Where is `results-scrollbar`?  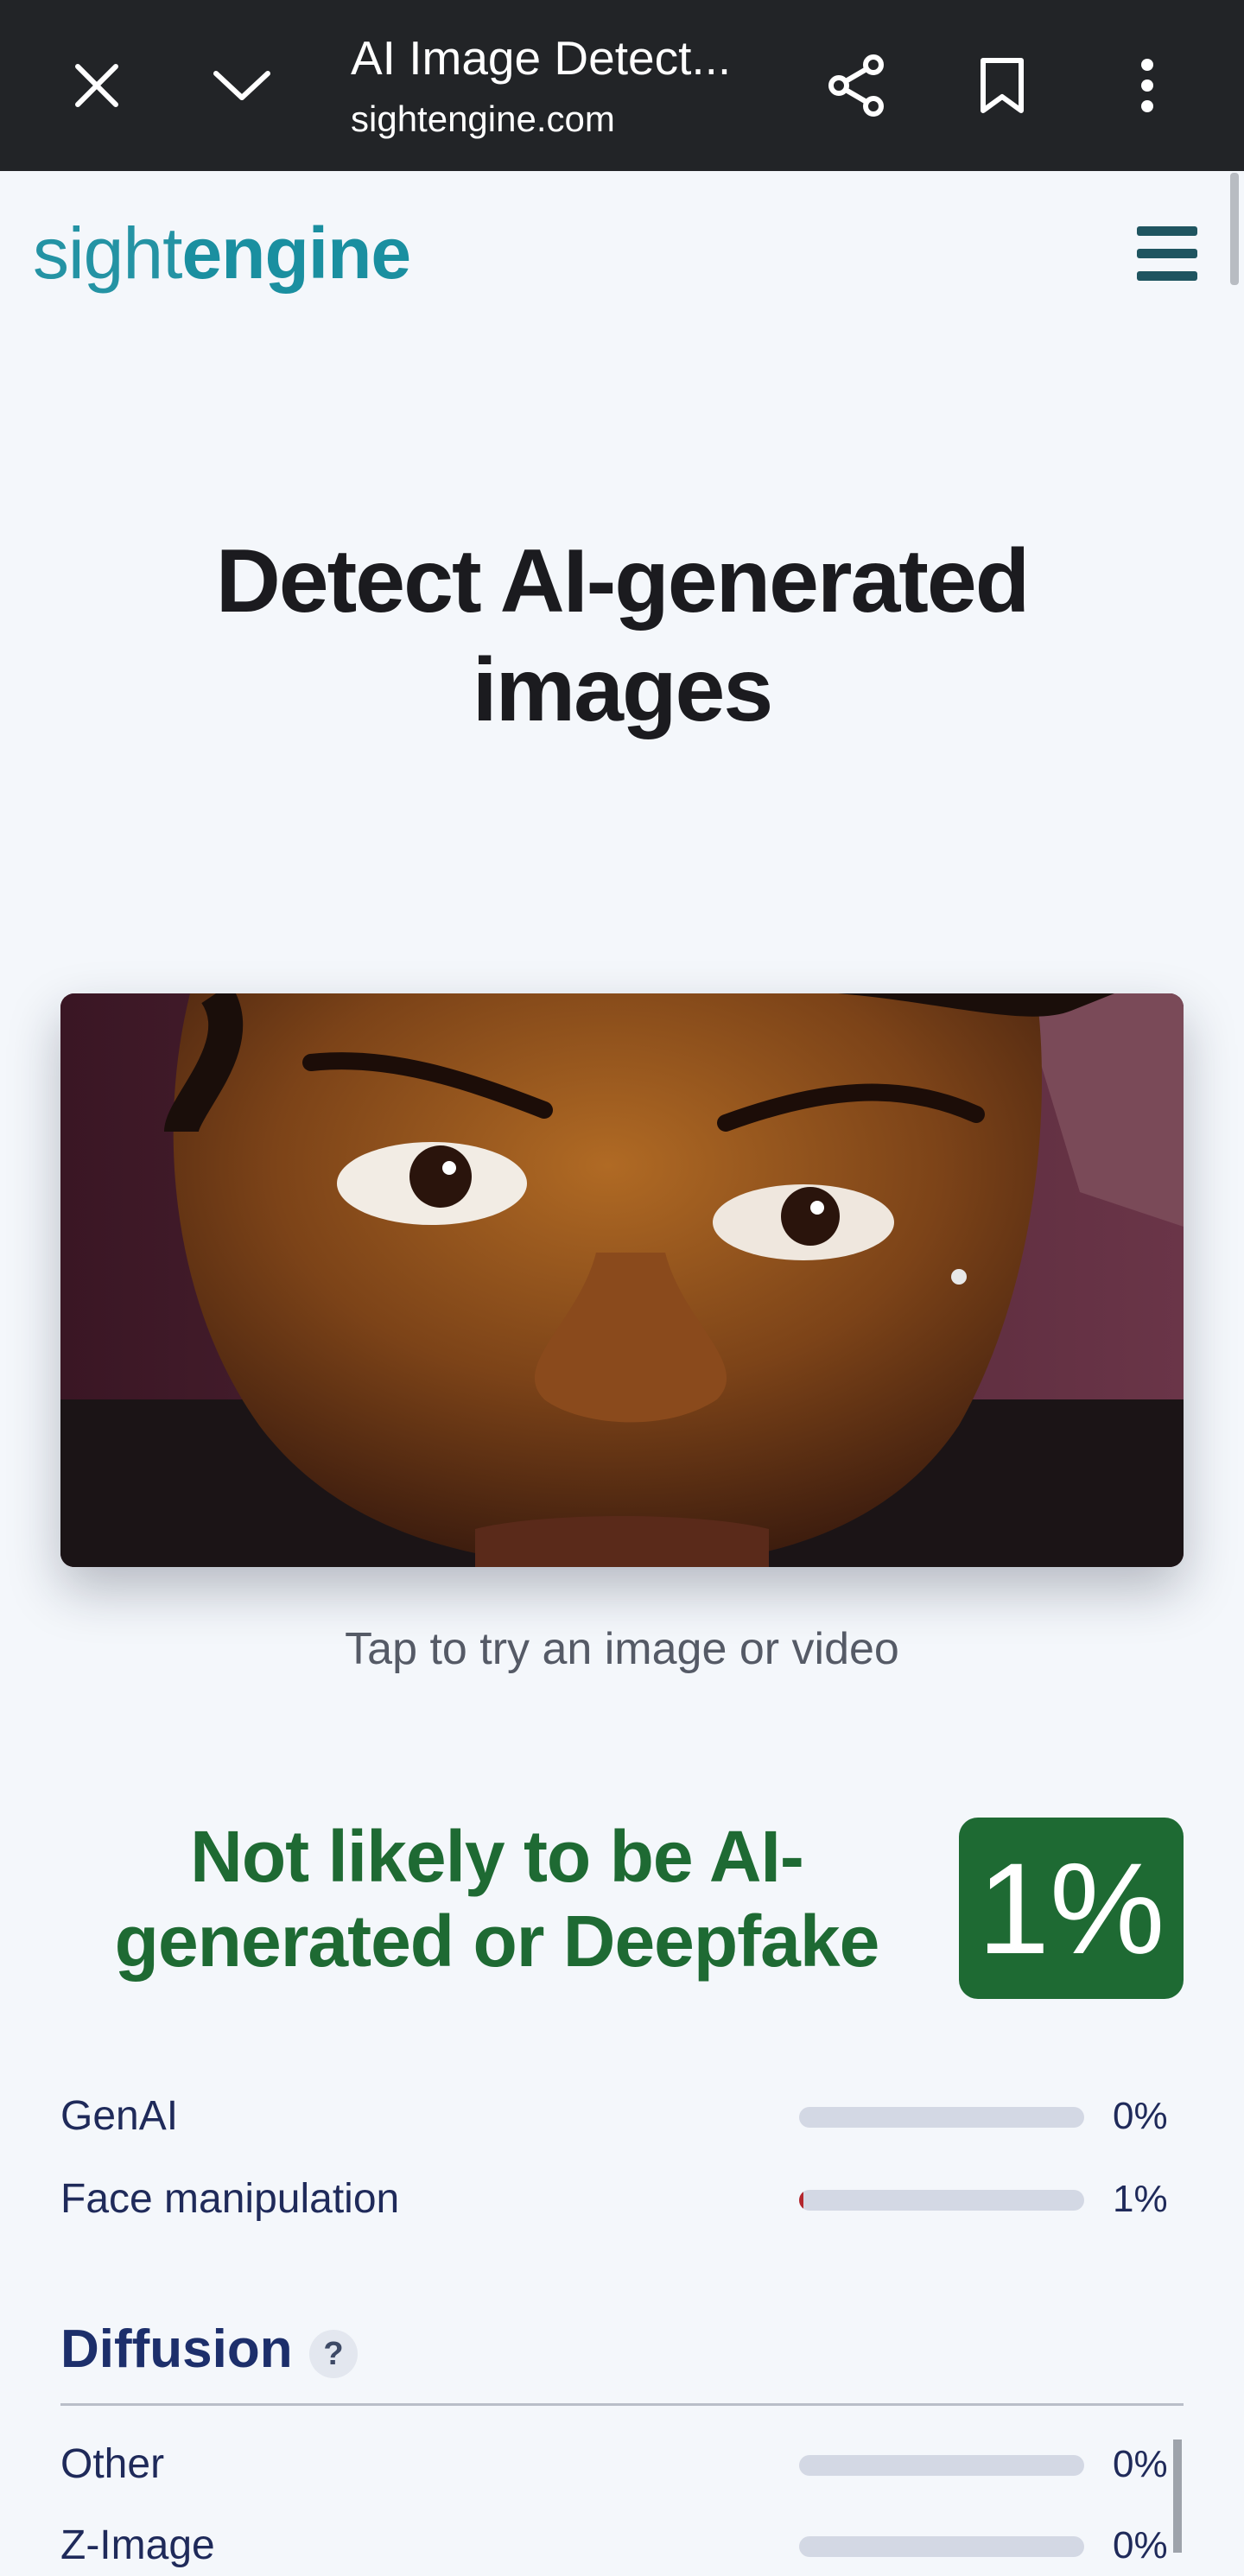 results-scrollbar is located at coordinates (1177, 2496).